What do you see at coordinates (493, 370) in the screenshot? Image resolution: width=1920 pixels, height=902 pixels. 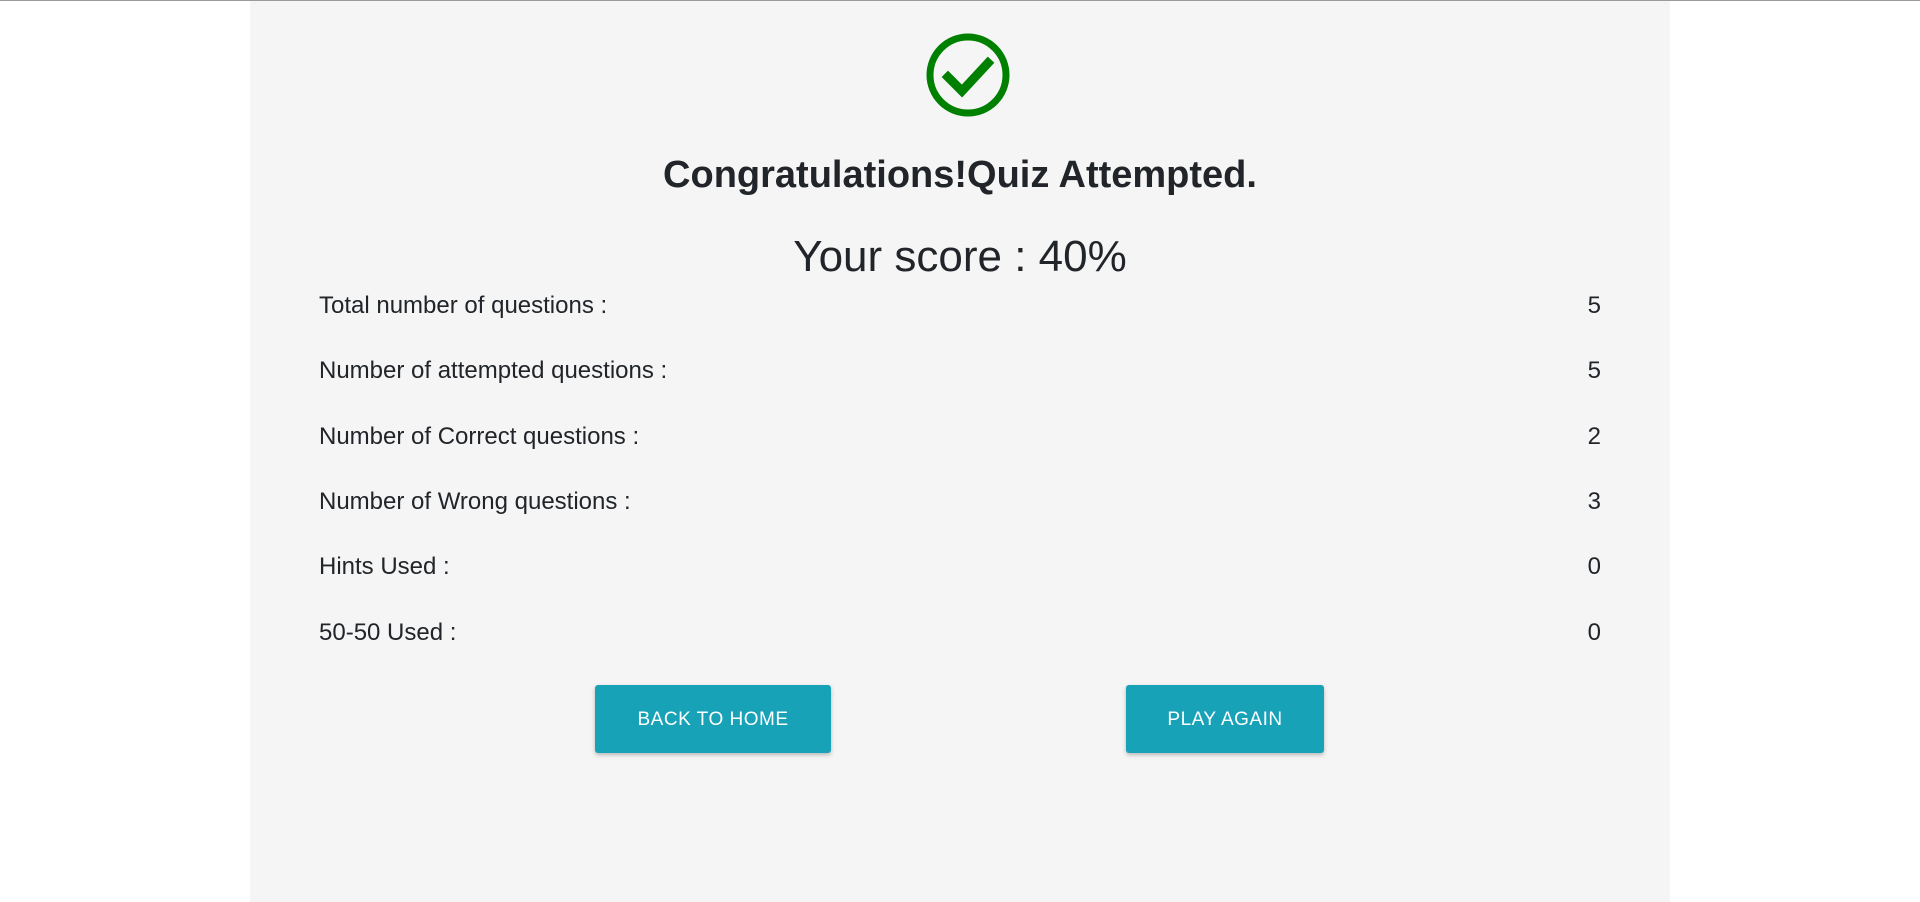 I see `stat-label: Number of attempted questions :` at bounding box center [493, 370].